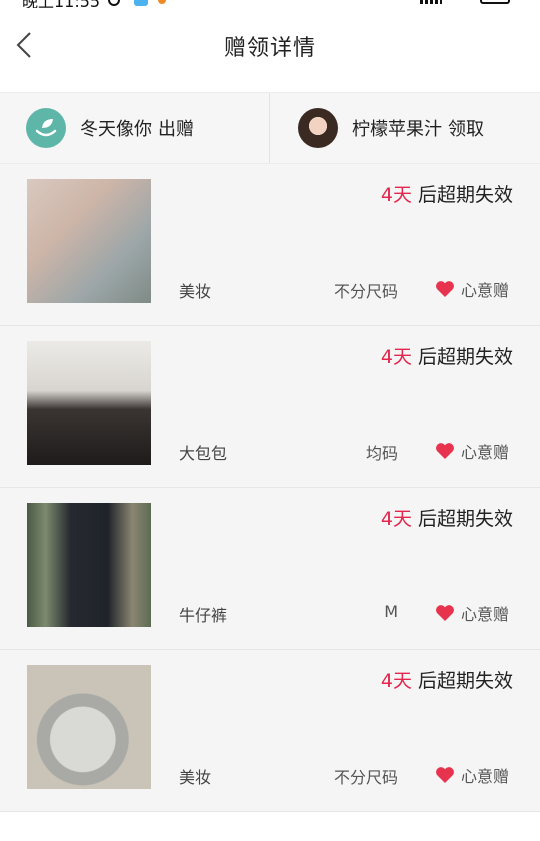 The width and height of the screenshot is (540, 841). I want to click on alarm-icon, so click(114, 3).